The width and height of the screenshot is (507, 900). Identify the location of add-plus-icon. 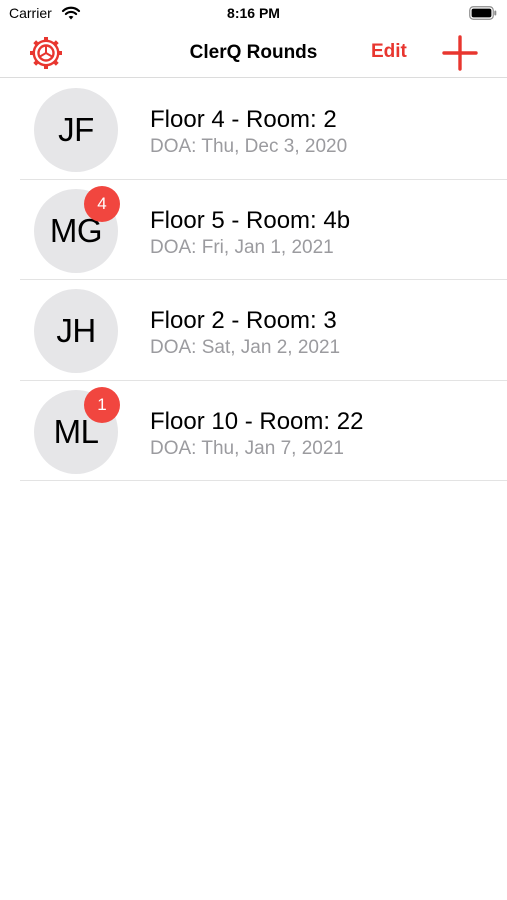
(460, 53).